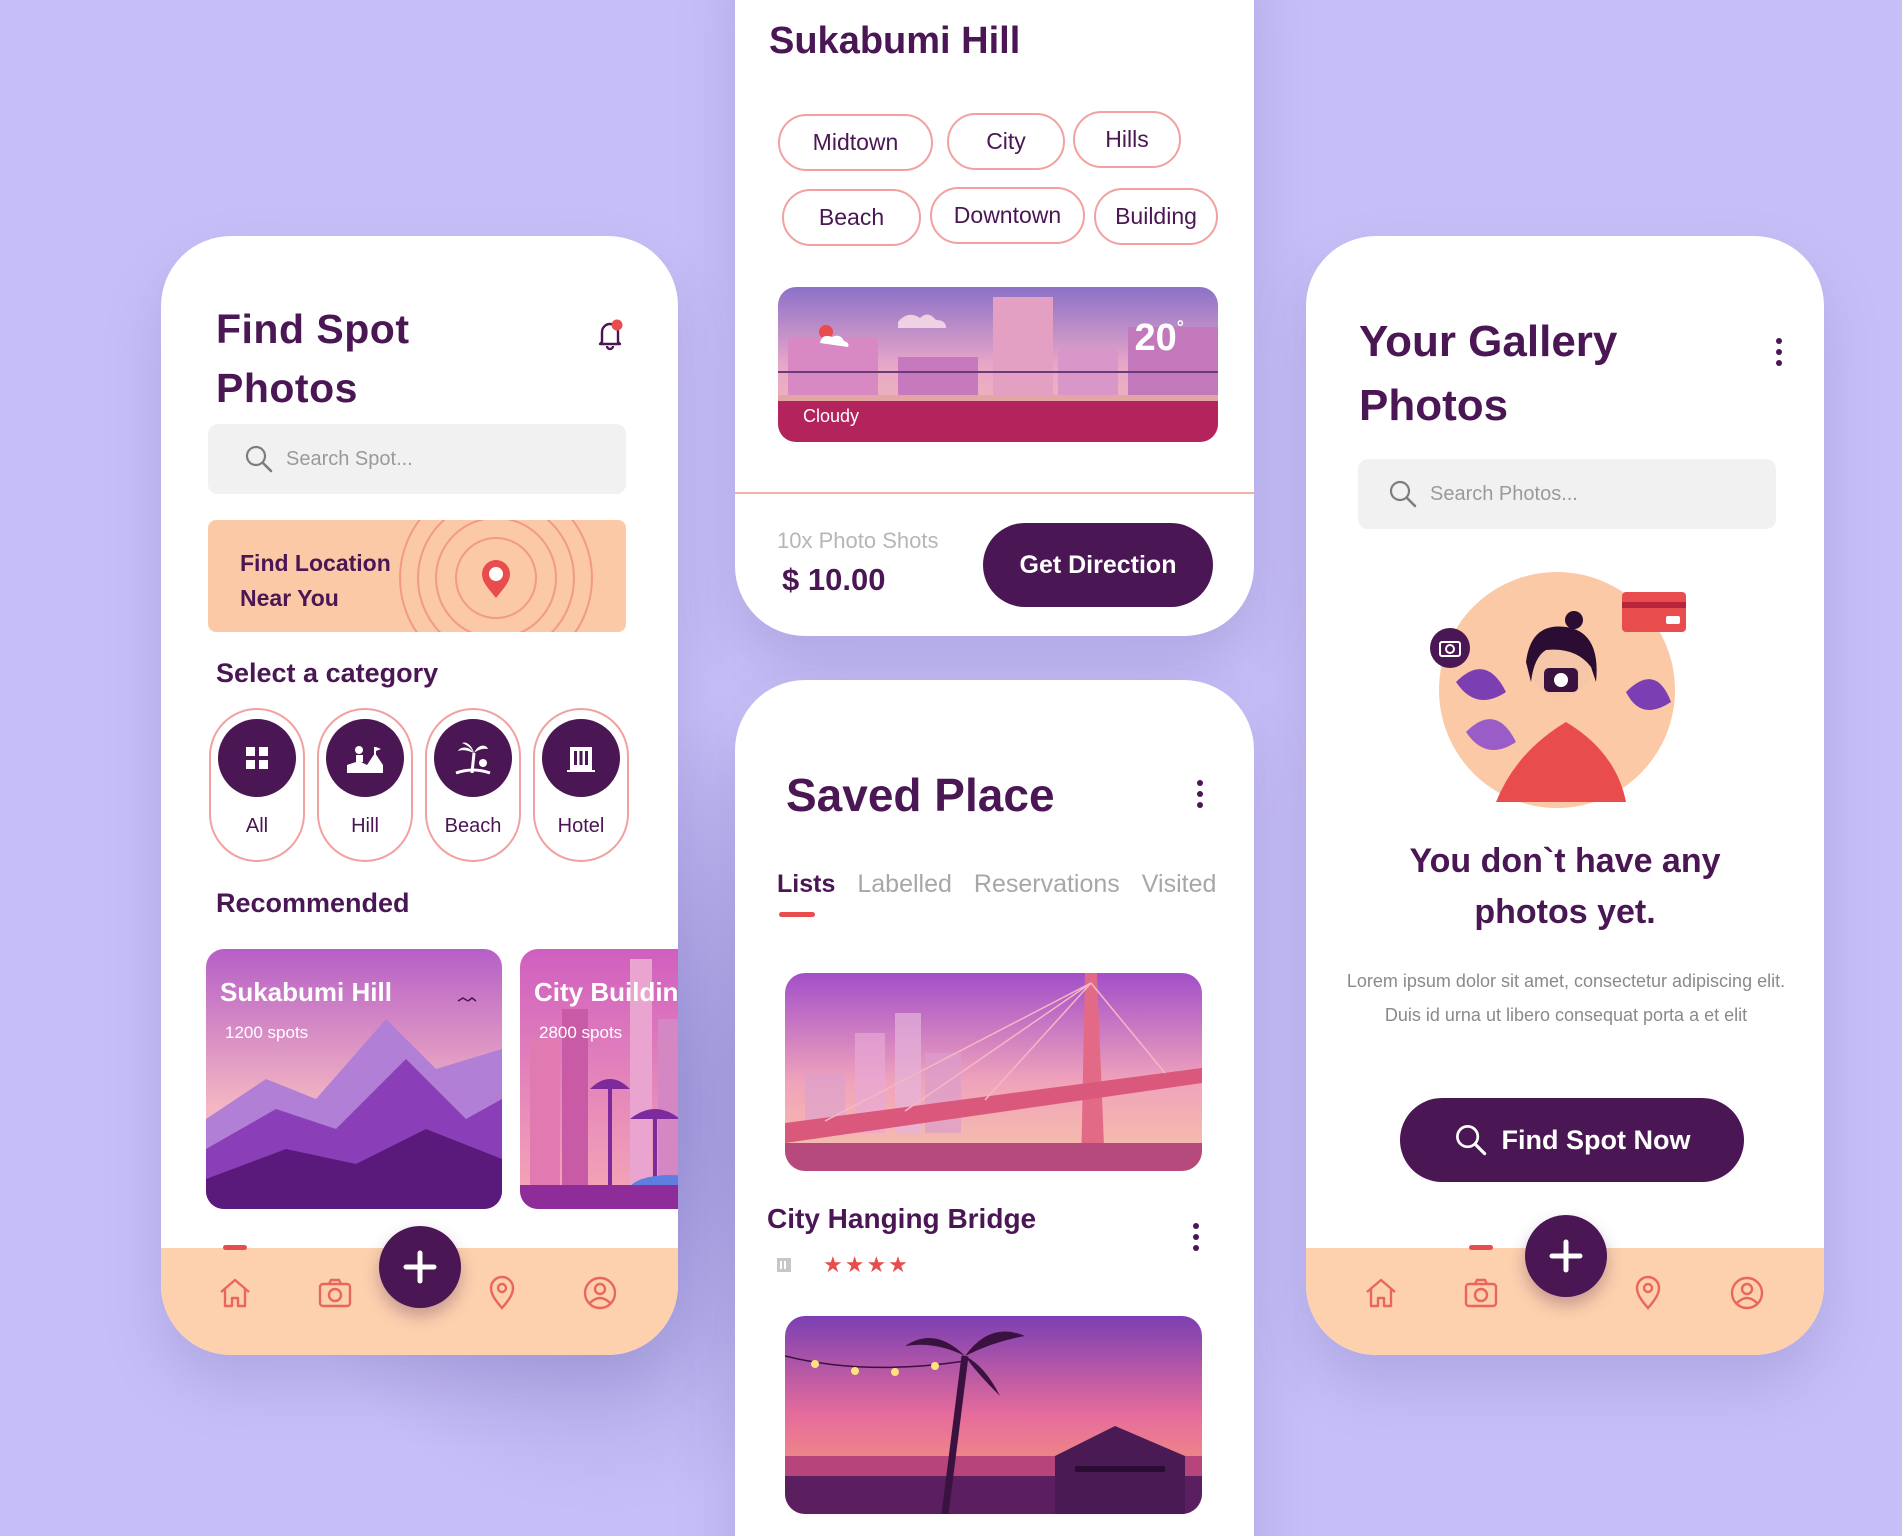 This screenshot has width=1902, height=1536. I want to click on bridge-illustration, so click(993, 1072).